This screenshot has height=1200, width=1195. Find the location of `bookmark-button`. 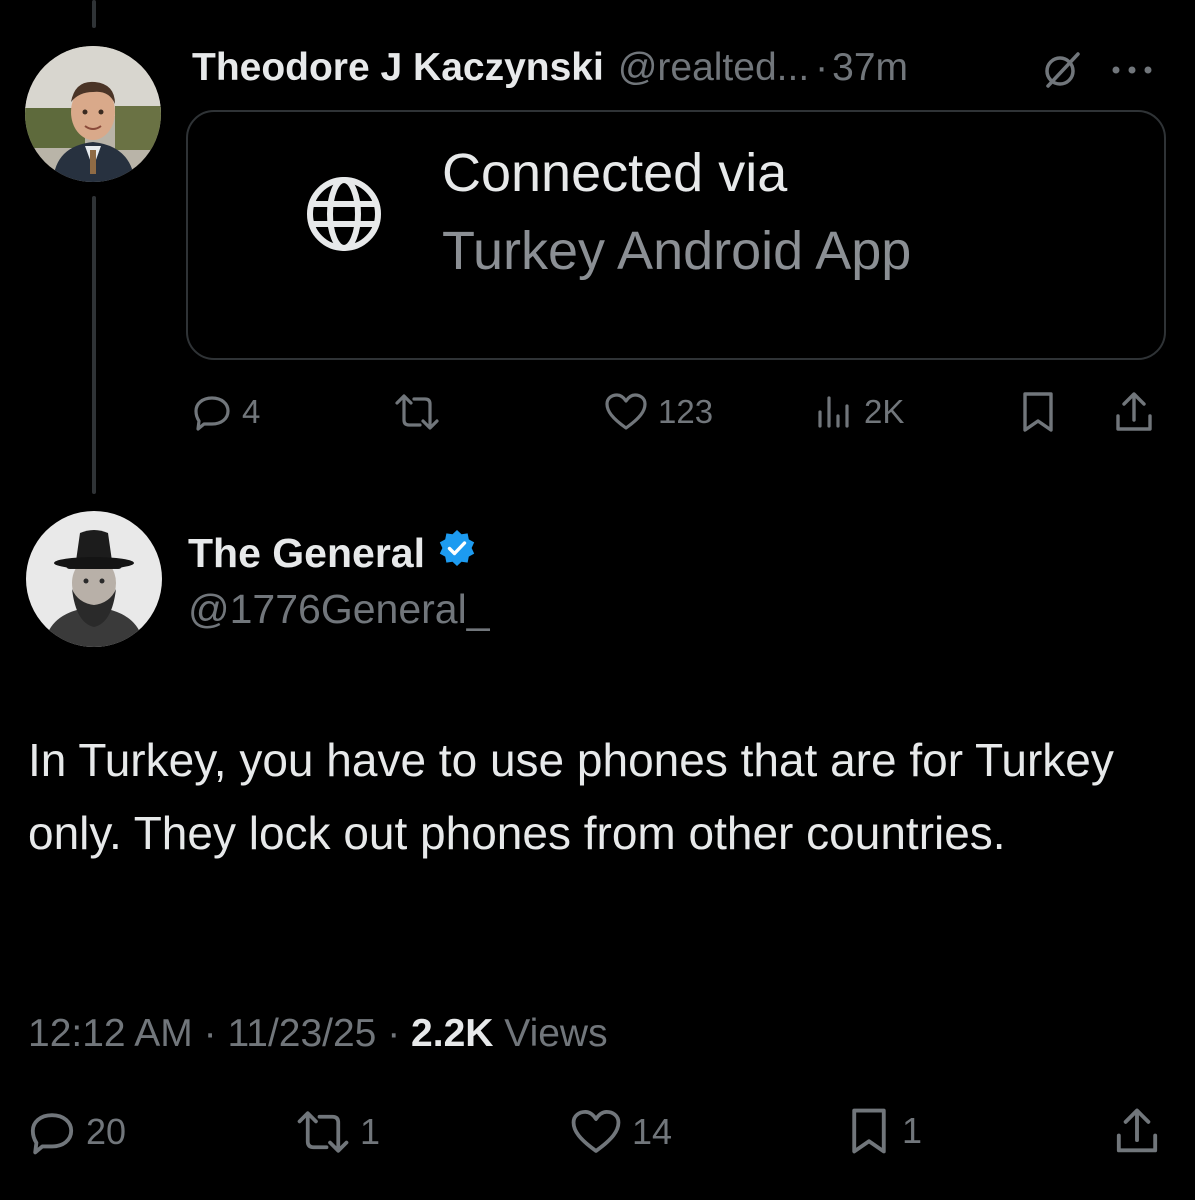

bookmark-button is located at coordinates (1038, 412).